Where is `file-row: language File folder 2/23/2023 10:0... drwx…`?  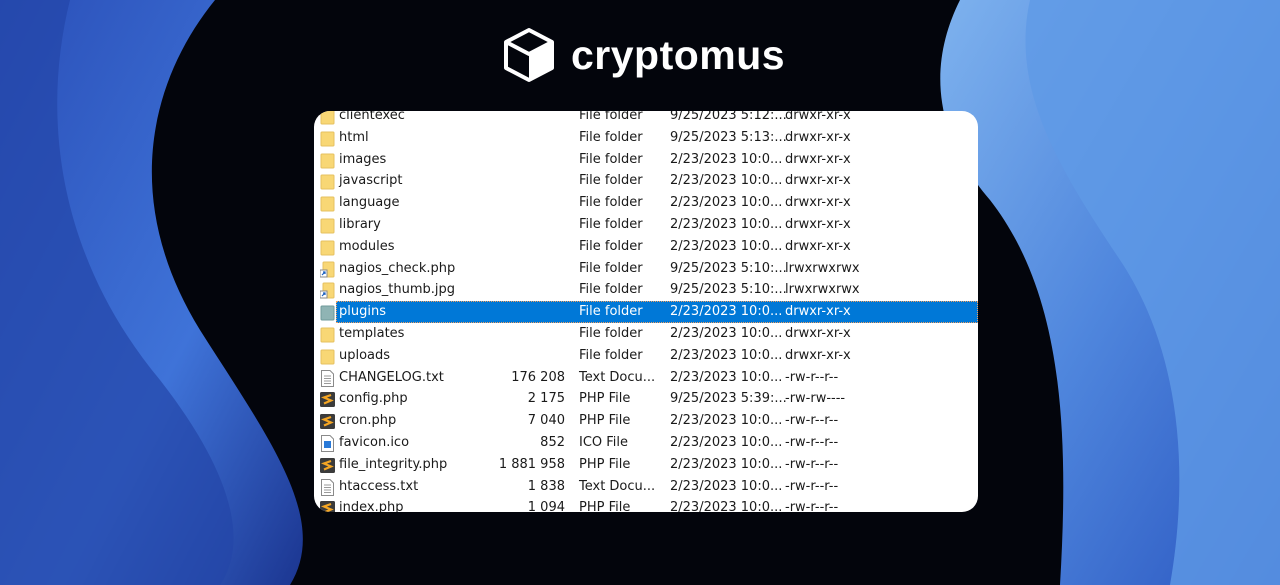
file-row: language File folder 2/23/2023 10:0... drwx… is located at coordinates (646, 203).